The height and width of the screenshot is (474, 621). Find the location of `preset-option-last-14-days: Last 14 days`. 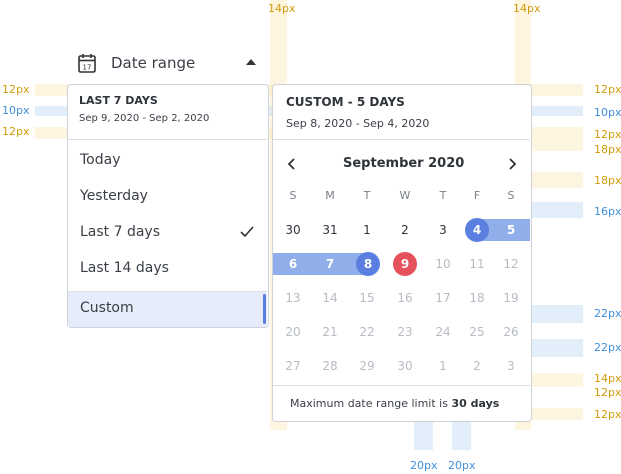

preset-option-last-14-days: Last 14 days is located at coordinates (124, 268).